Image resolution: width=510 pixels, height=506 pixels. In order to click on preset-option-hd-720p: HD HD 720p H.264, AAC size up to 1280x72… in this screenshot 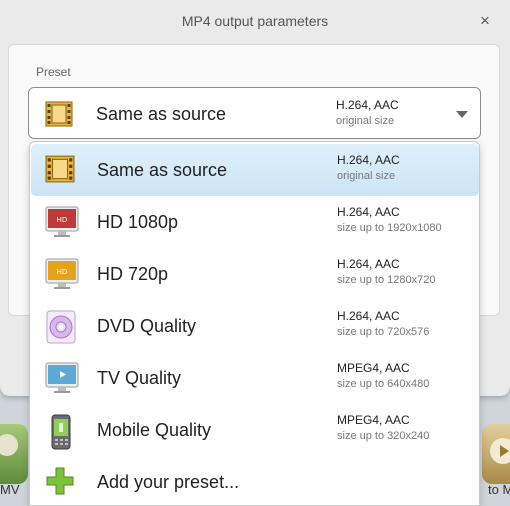, I will do `click(255, 274)`.